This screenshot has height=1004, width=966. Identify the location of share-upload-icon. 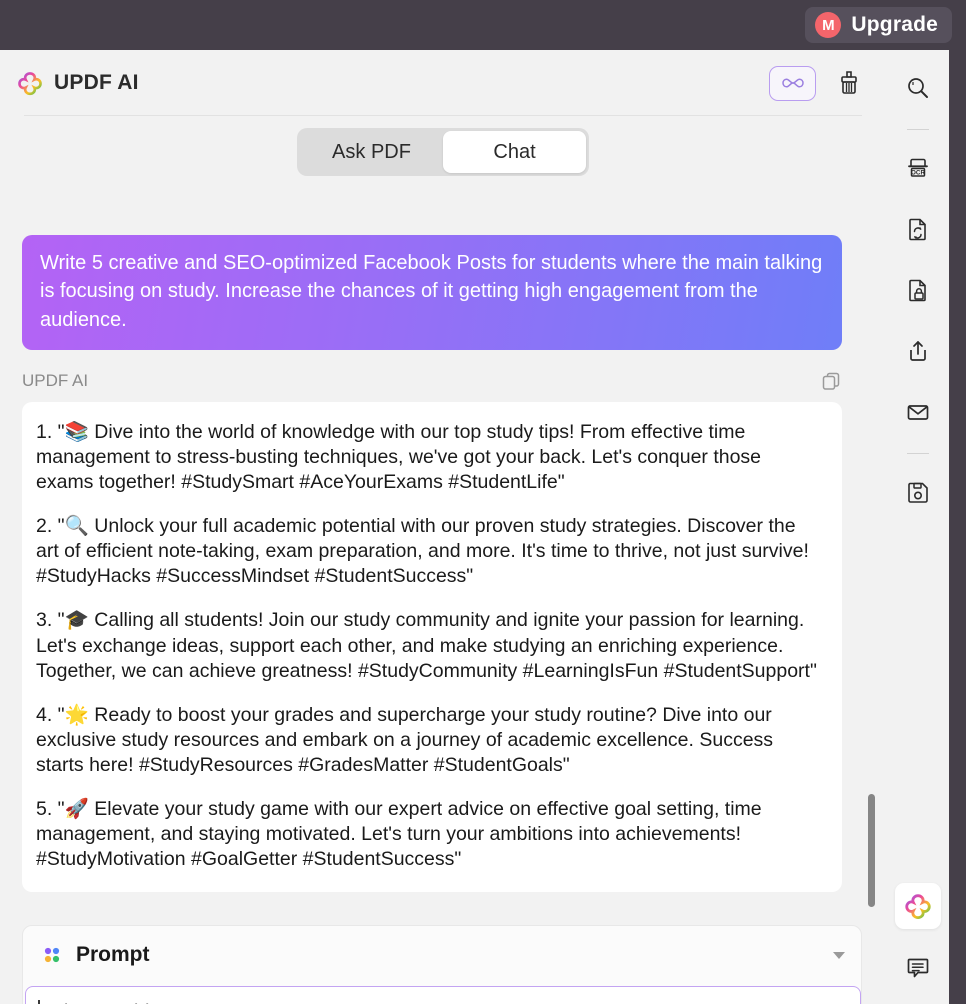
(918, 351).